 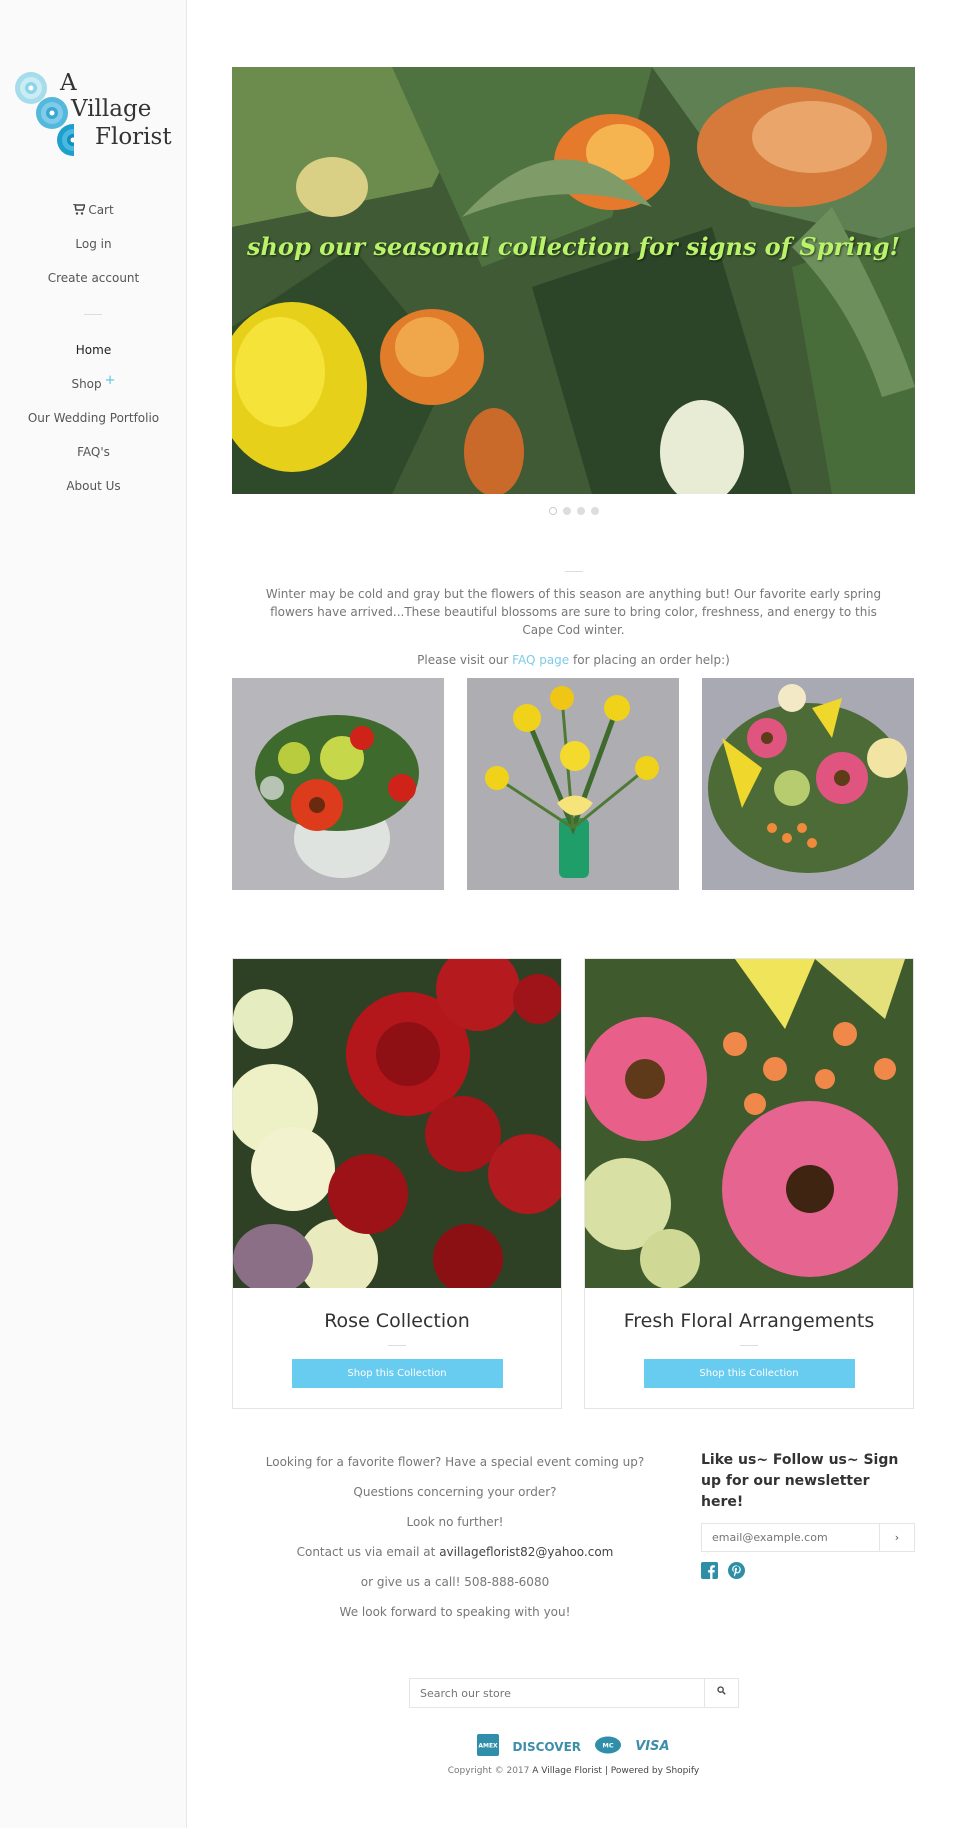 I want to click on phone-prefix: or give us a call!, so click(x=410, y=1582).